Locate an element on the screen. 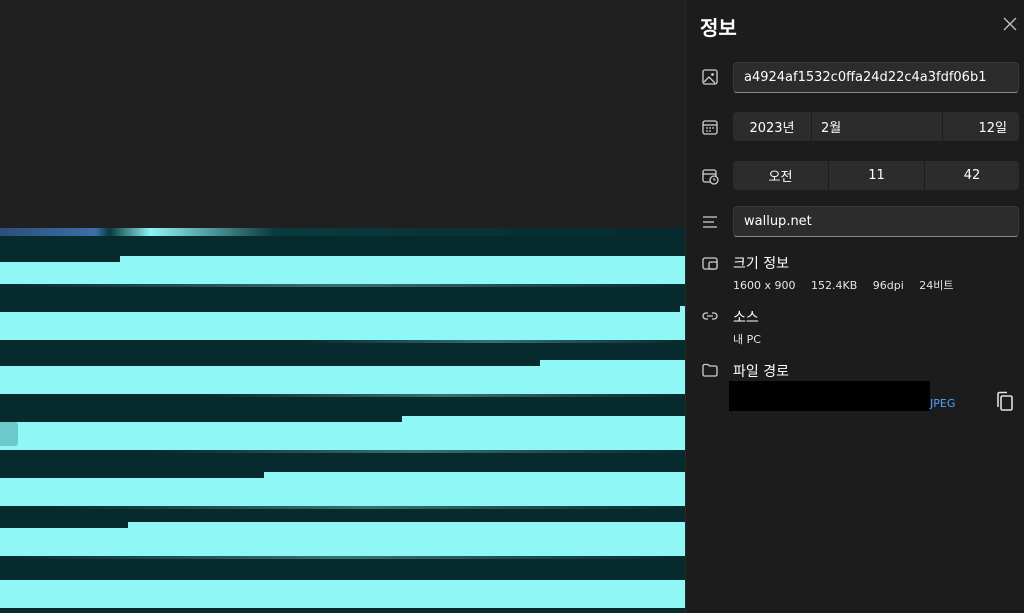  size-info-title: 크기 정보 is located at coordinates (761, 264).